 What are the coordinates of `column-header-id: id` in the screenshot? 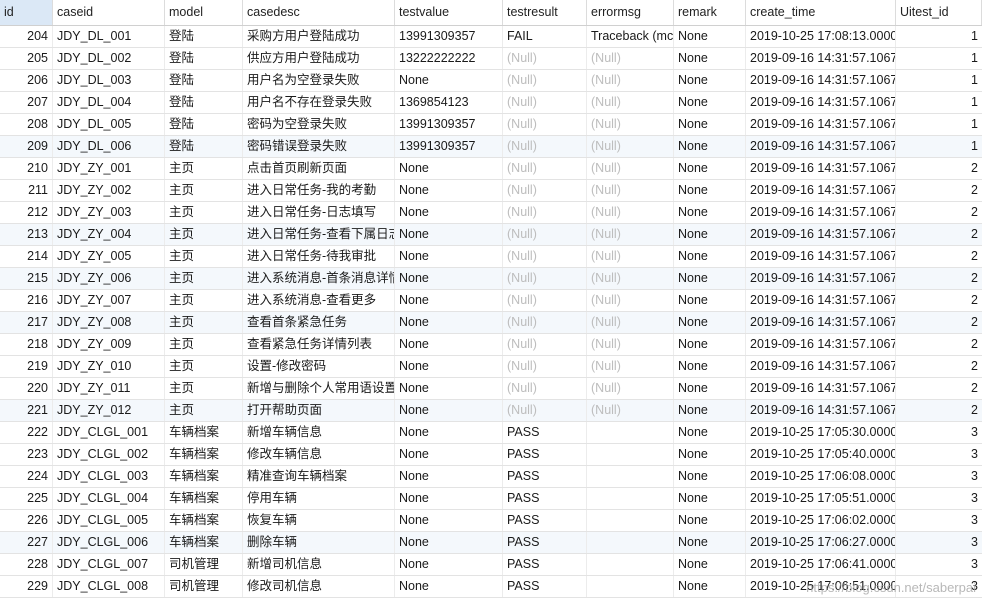 It's located at (26, 12).